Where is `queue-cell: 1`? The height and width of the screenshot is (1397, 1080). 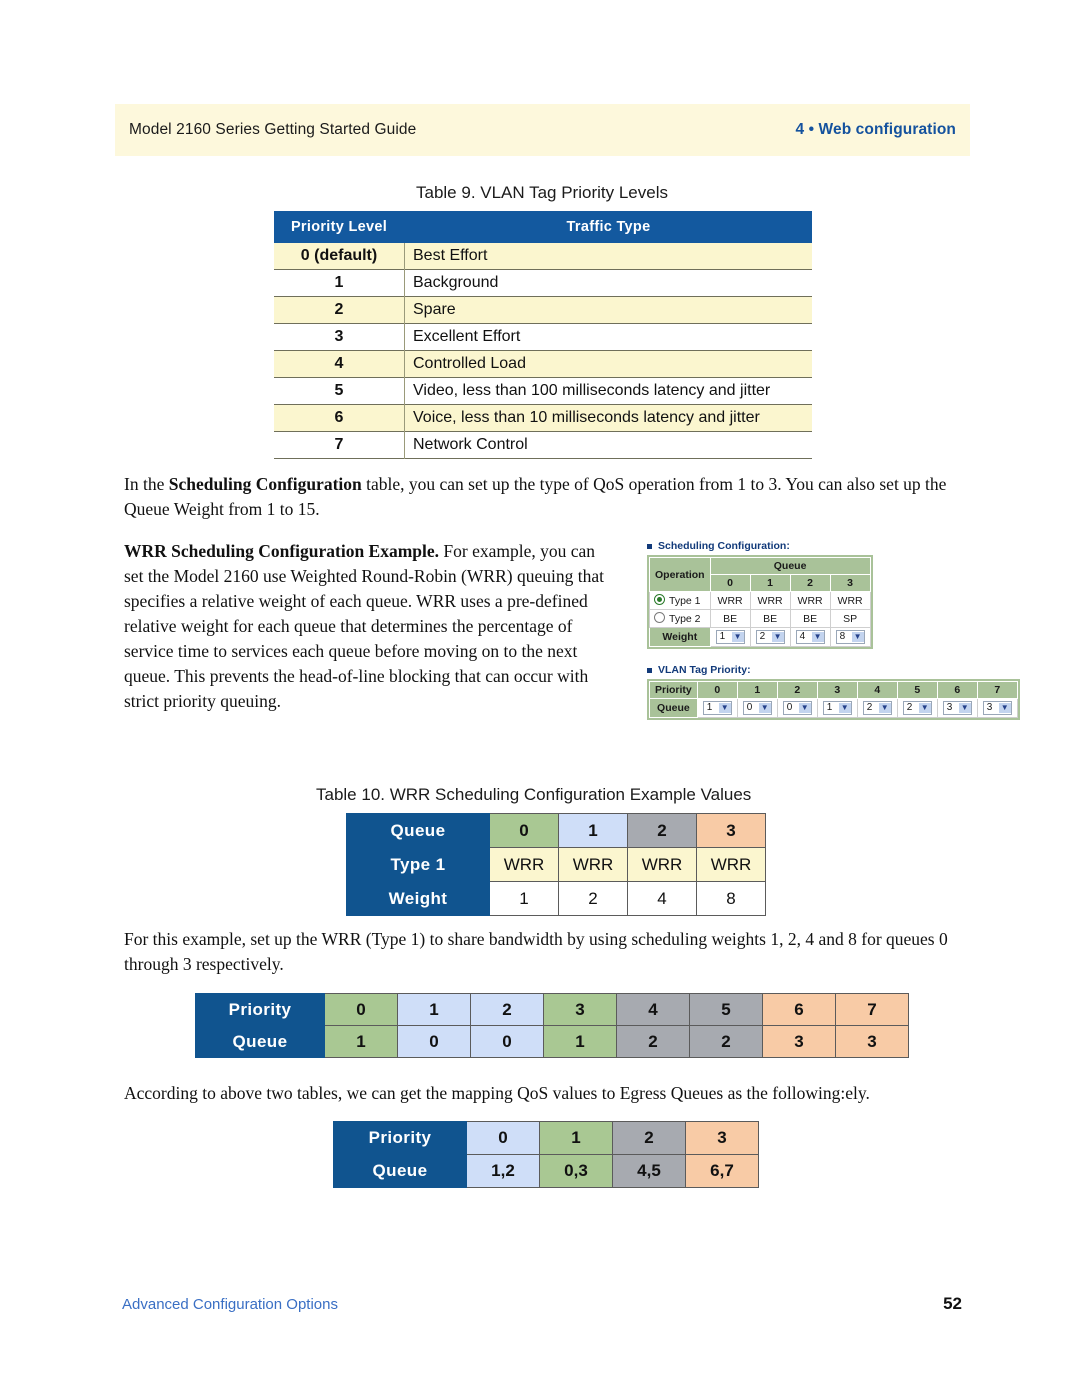
queue-cell: 1 is located at coordinates (580, 1041).